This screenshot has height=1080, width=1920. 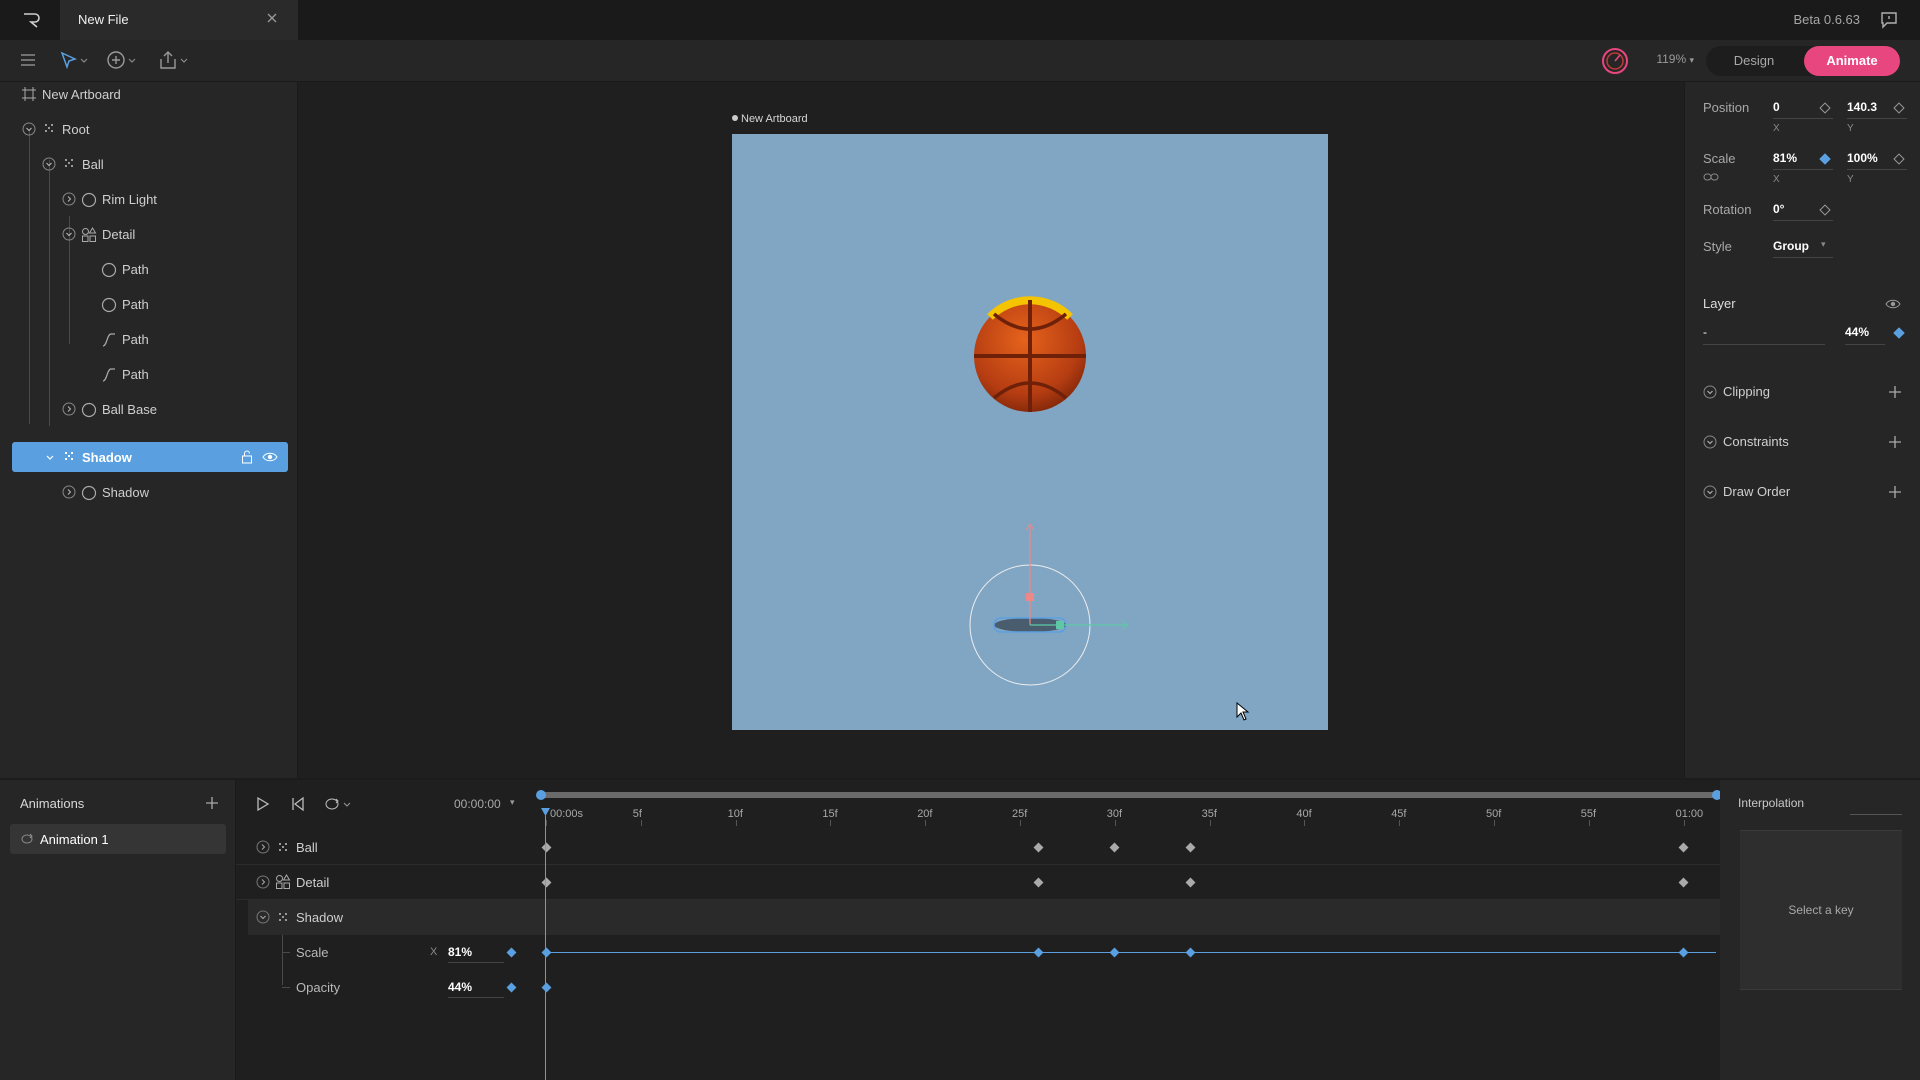 I want to click on animate-mode-button: Animate, so click(x=1852, y=61).